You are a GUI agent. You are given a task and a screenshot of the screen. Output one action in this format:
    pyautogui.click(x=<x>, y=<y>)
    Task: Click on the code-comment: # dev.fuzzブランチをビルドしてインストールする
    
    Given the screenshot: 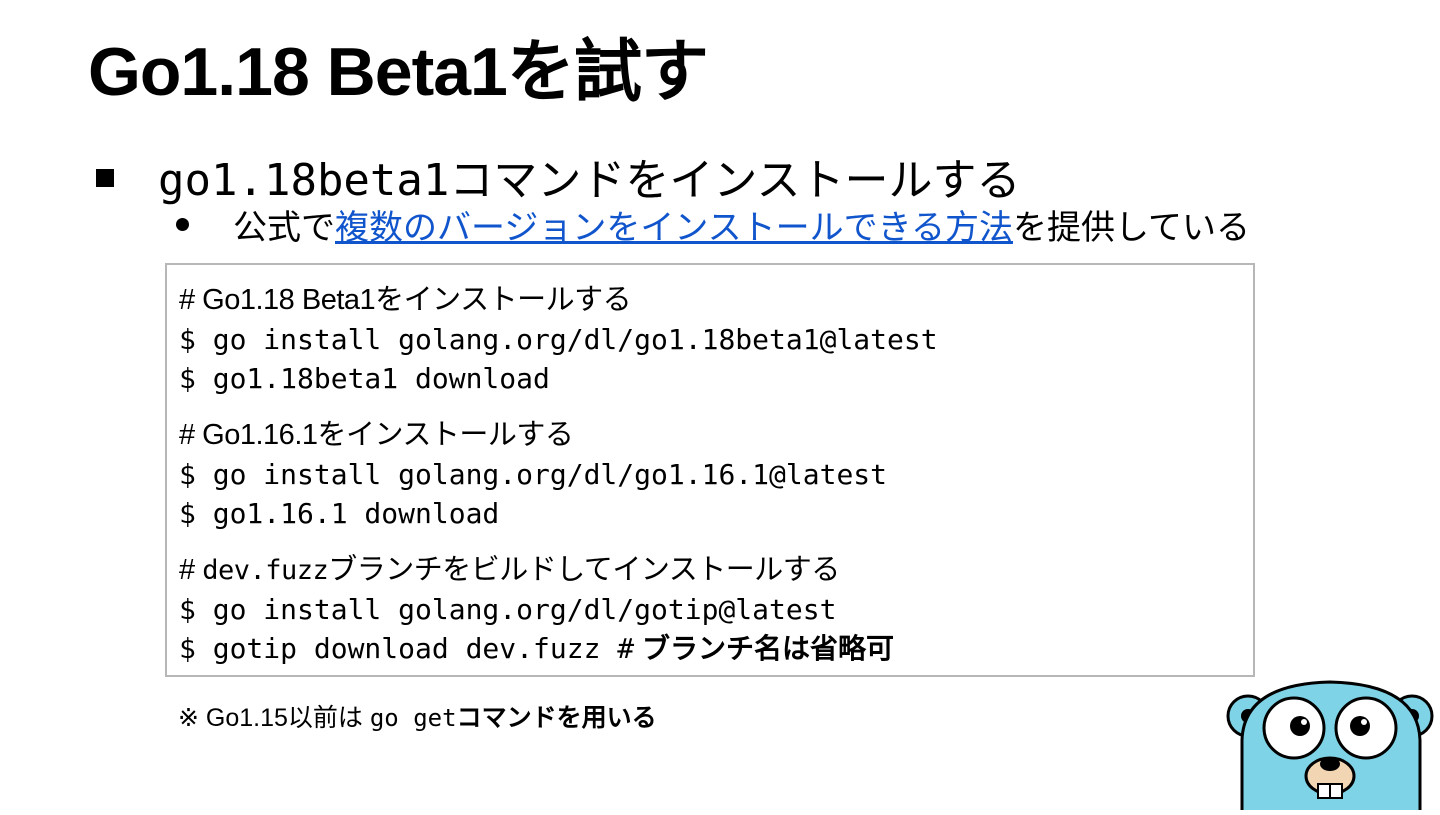 What is the action you would take?
    pyautogui.click(x=536, y=570)
    